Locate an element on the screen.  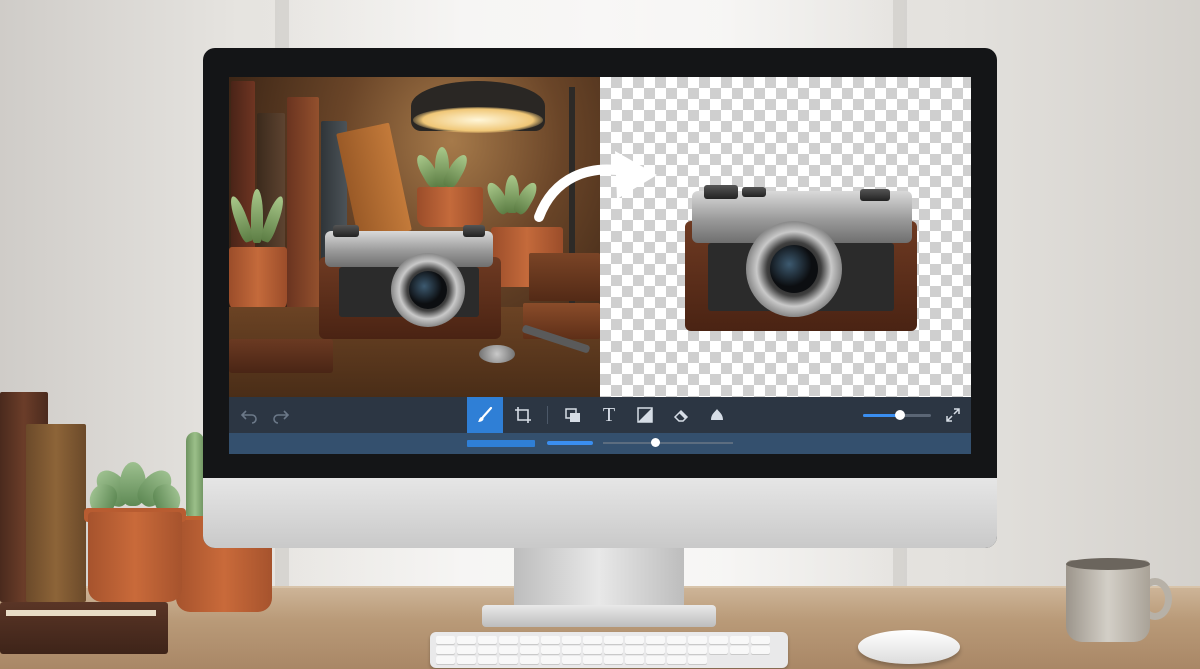
brush-size-slider is located at coordinates (668, 443).